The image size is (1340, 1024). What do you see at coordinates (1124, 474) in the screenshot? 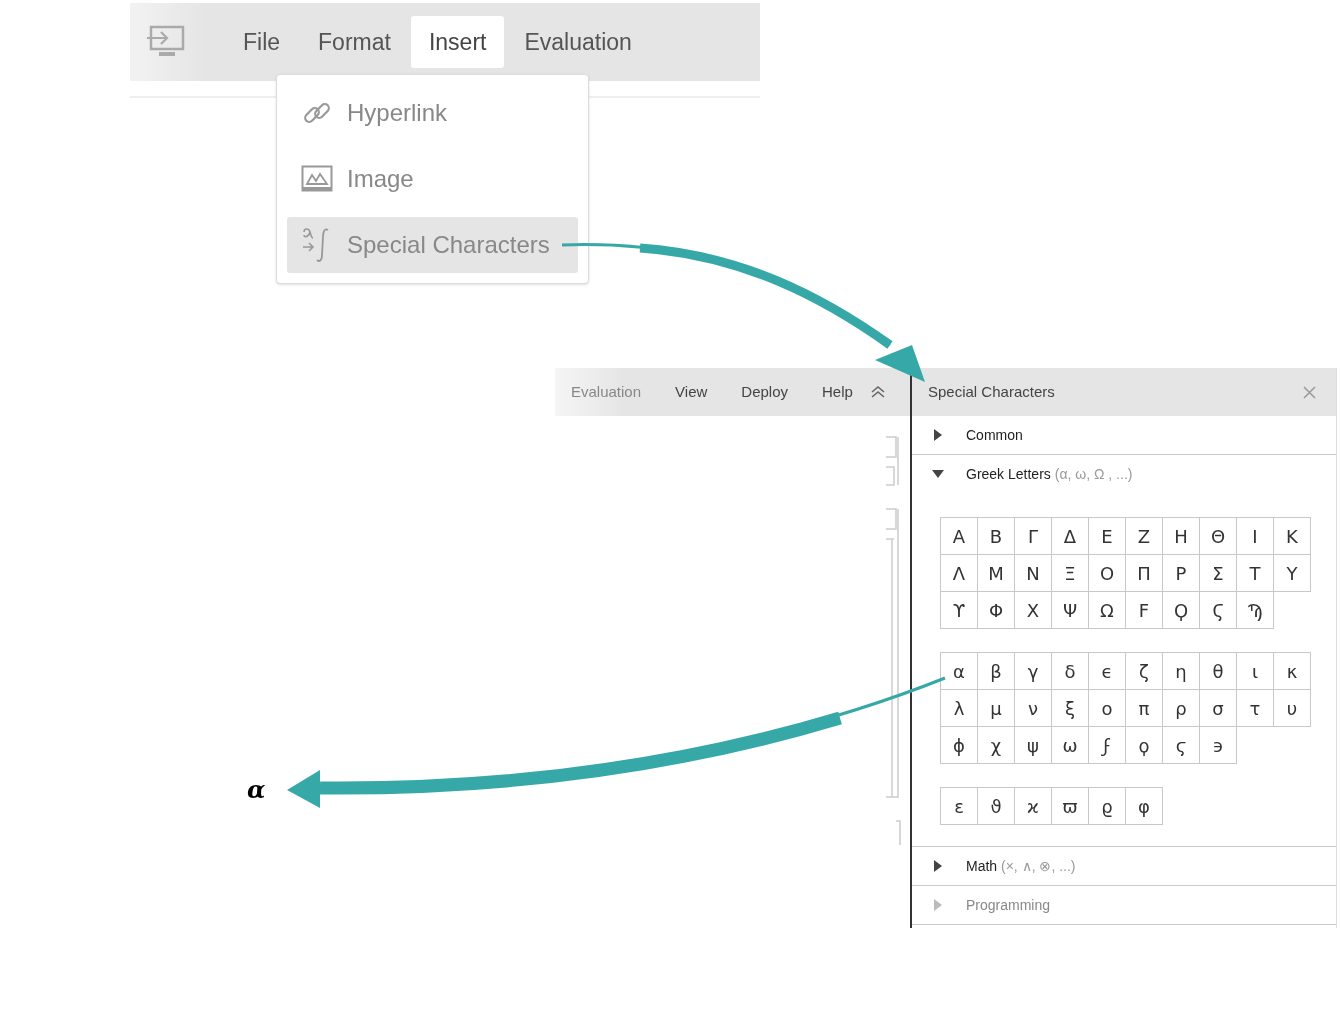
I see `section-header: Greek Letters (α, ω, Ω , ...)` at bounding box center [1124, 474].